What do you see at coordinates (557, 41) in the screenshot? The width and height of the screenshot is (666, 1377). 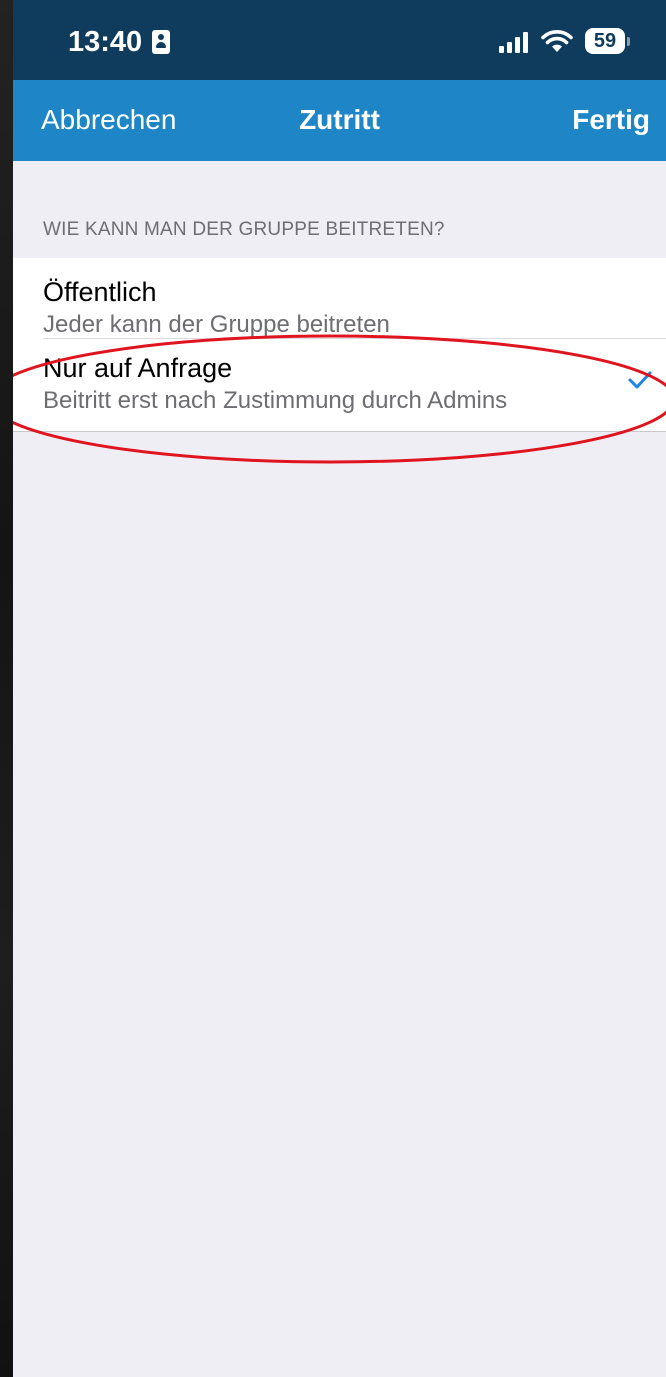 I see `wifi-icon` at bounding box center [557, 41].